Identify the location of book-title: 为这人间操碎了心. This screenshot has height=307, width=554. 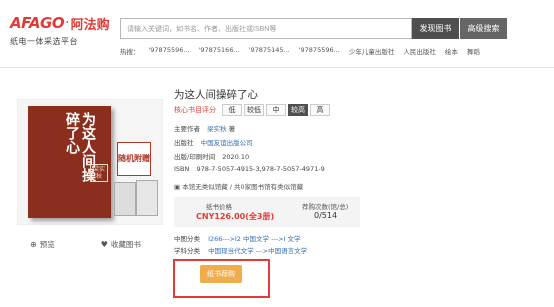
(216, 95).